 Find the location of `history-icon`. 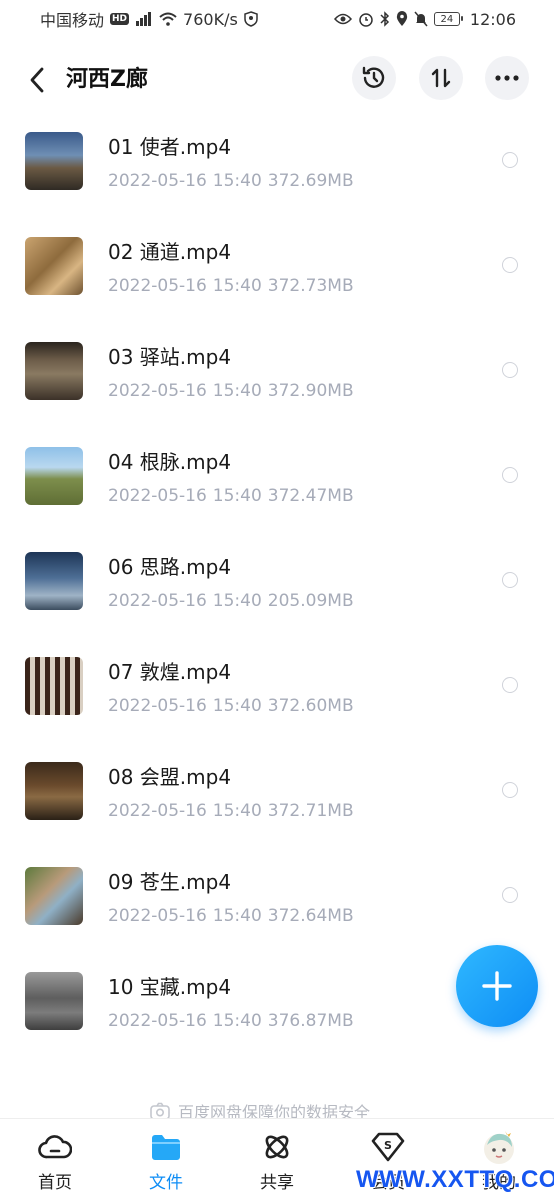

history-icon is located at coordinates (373, 77).